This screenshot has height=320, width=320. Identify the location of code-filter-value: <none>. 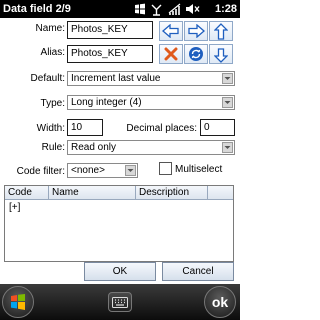
(88, 170).